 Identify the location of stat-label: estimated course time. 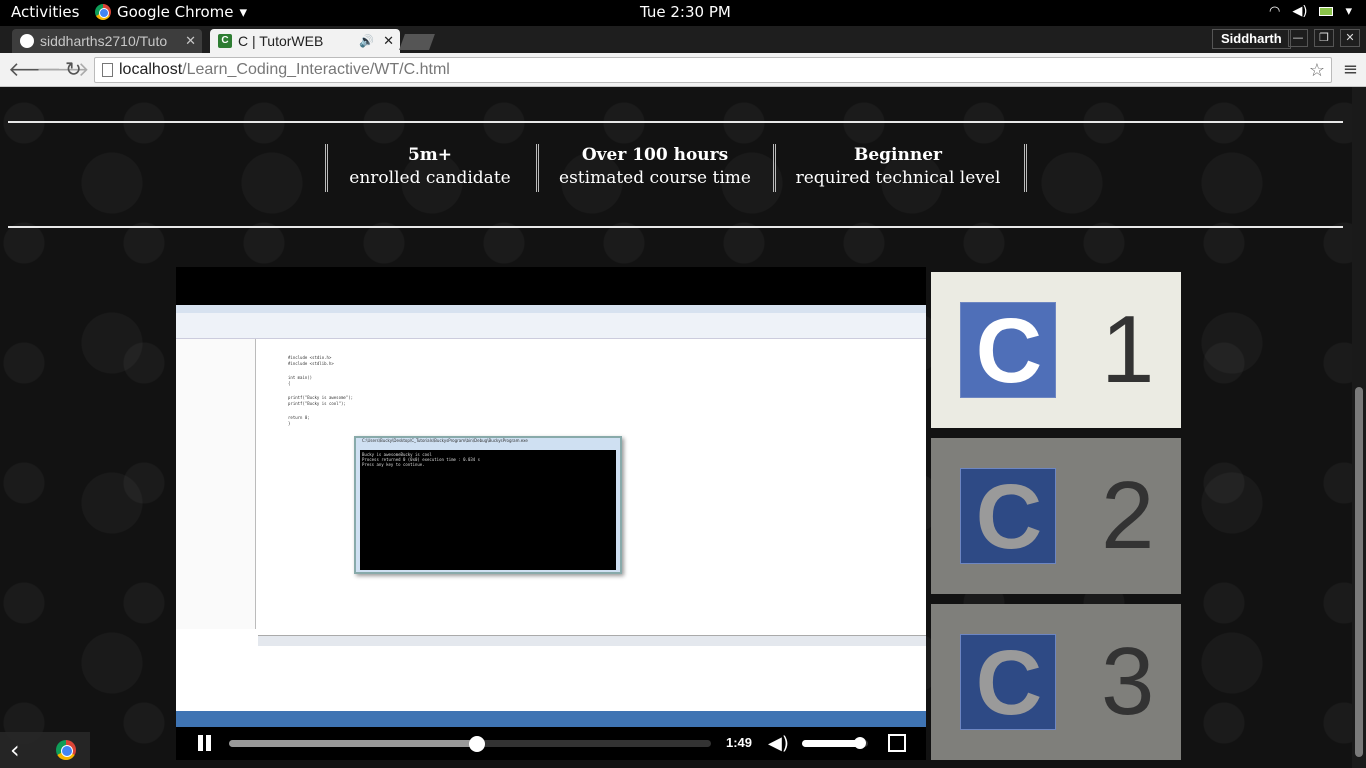
(655, 178).